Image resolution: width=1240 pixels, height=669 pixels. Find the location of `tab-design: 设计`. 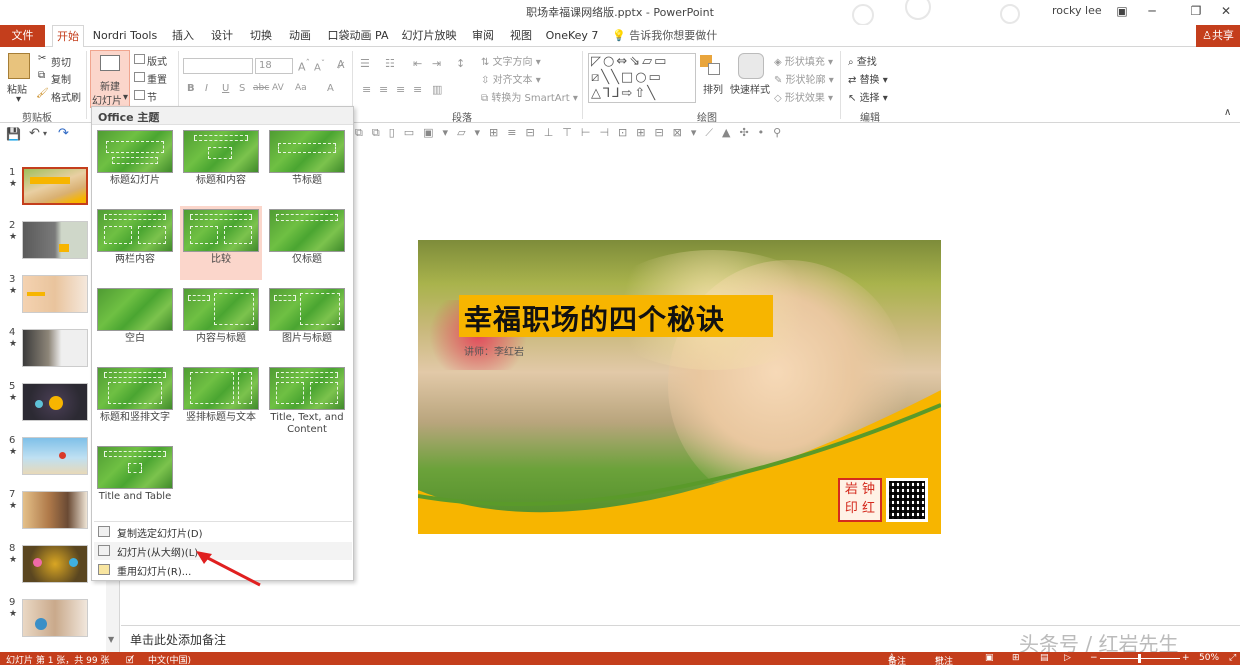

tab-design: 设计 is located at coordinates (222, 36).